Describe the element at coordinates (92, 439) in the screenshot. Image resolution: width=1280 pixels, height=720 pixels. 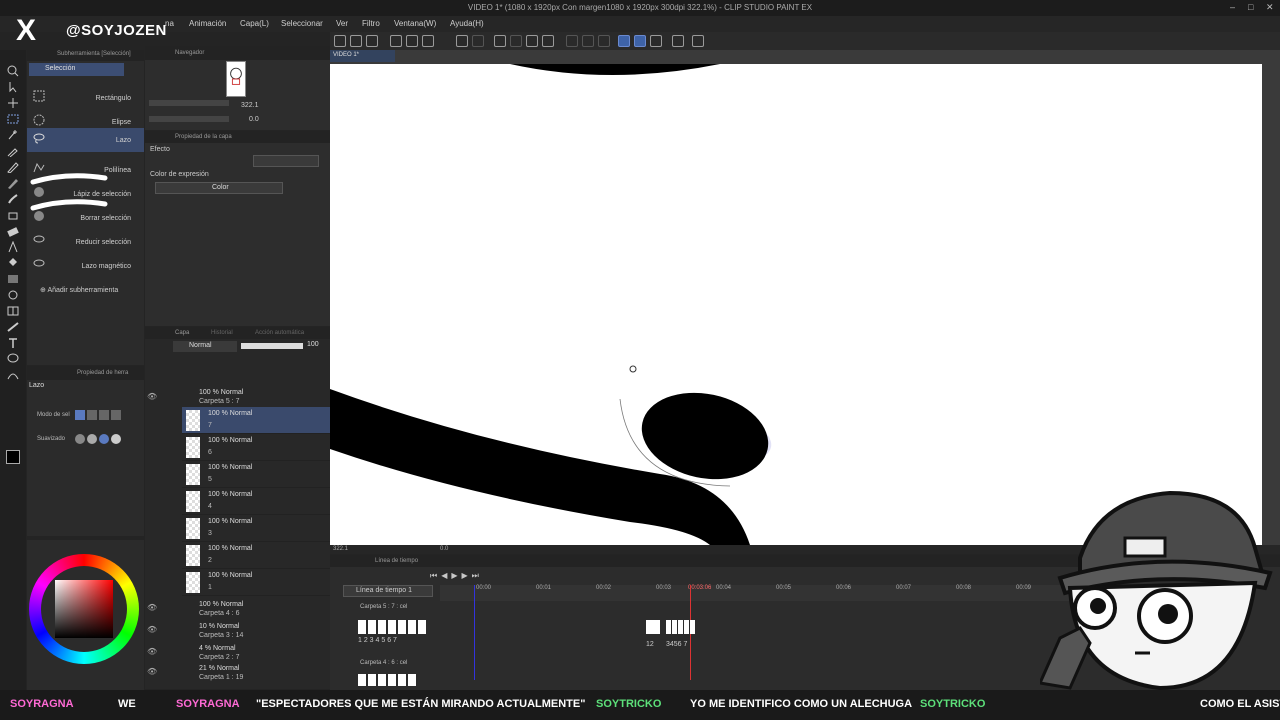
I see `smoothing-weak-icon` at that location.